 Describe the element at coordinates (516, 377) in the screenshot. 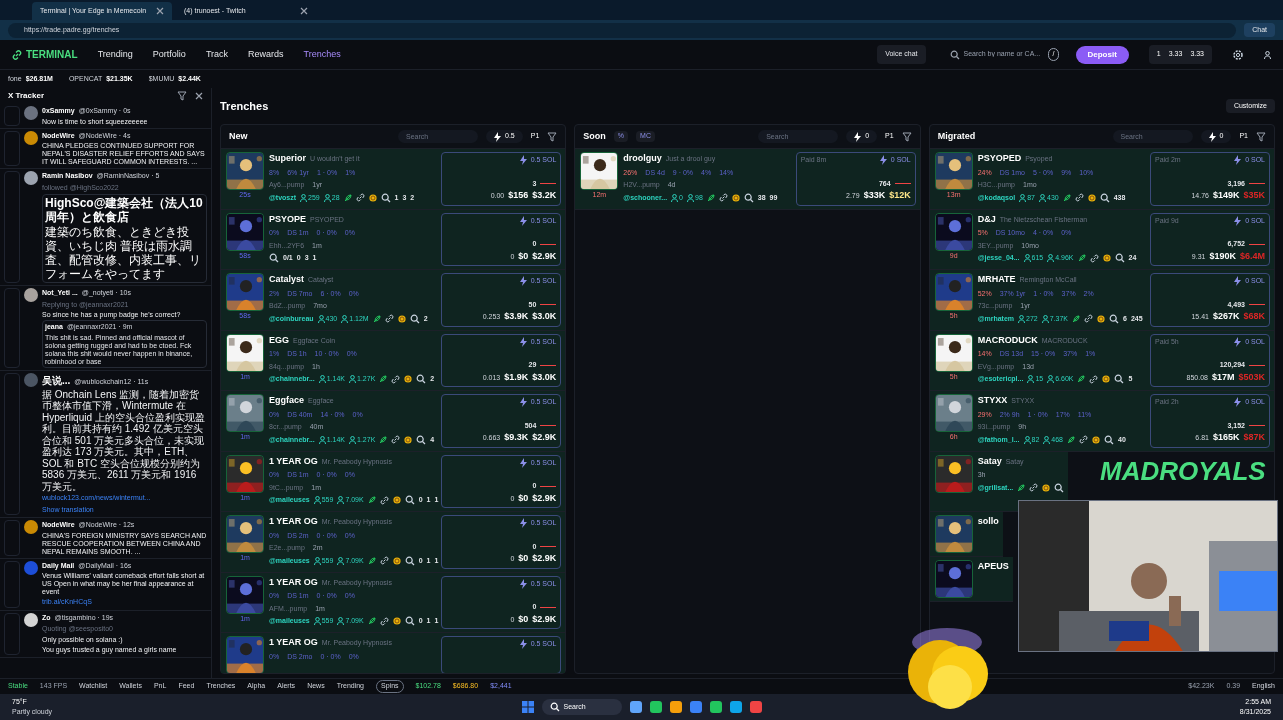

I see `volume-value: $1.9K` at that location.